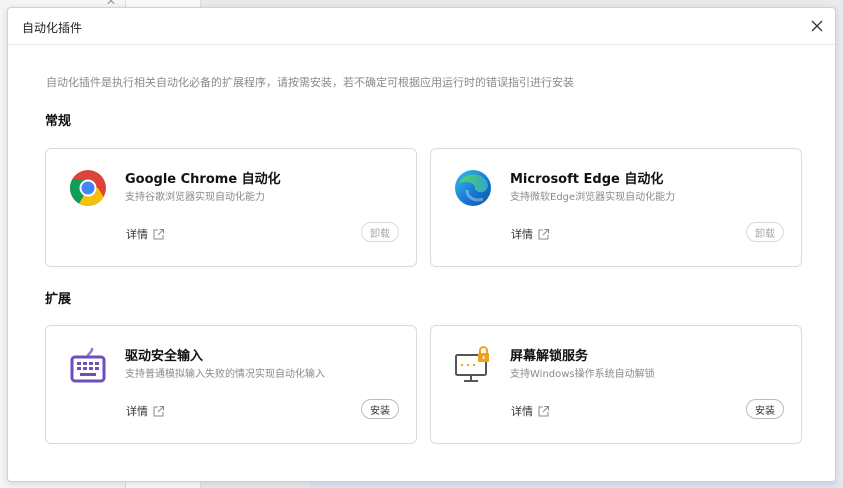  I want to click on chrome-card-subtitle: 支持谷歌浏览器实现自动化能力, so click(195, 197).